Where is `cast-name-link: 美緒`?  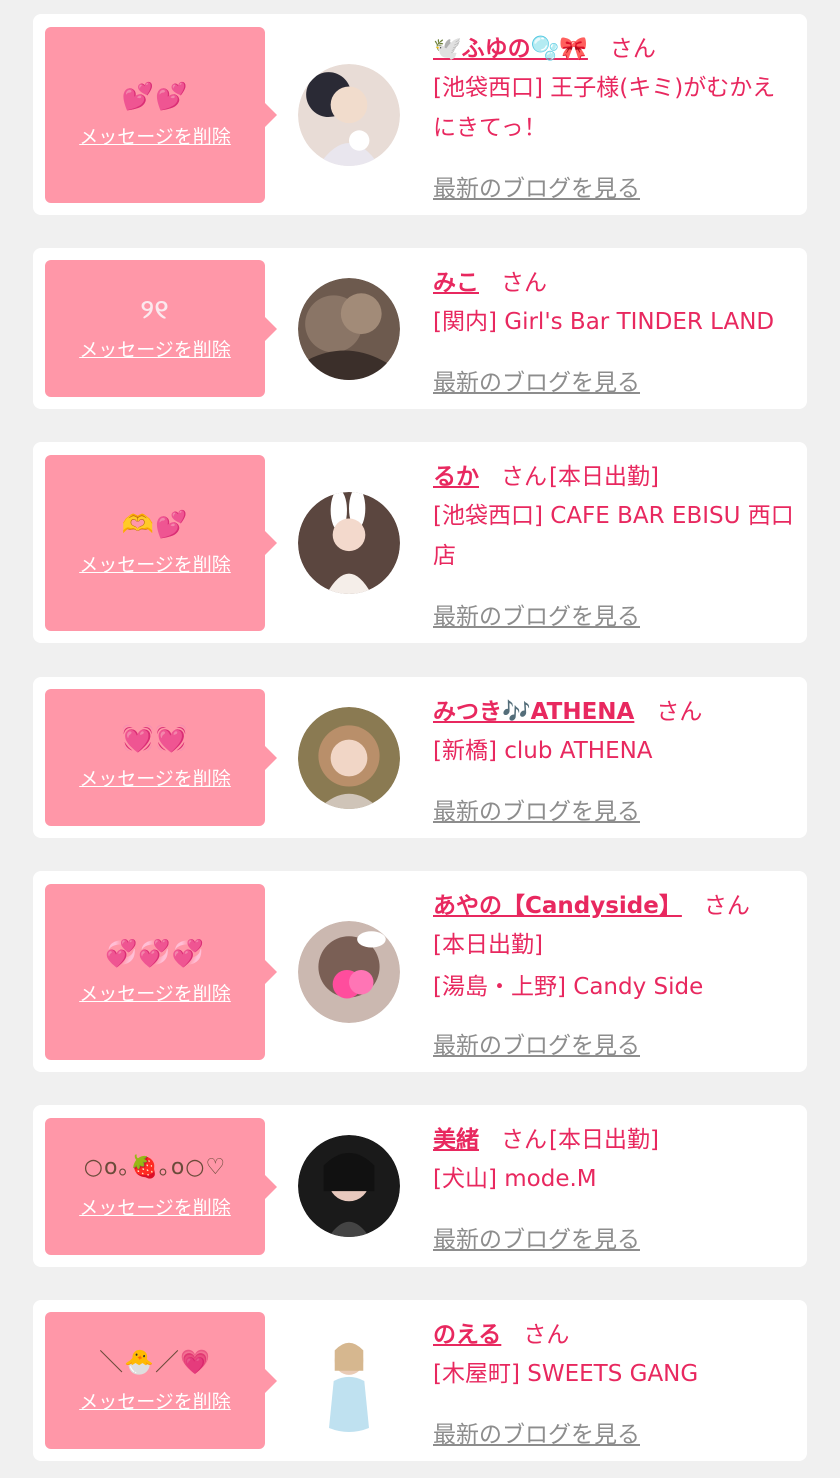 cast-name-link: 美緒 is located at coordinates (456, 1140).